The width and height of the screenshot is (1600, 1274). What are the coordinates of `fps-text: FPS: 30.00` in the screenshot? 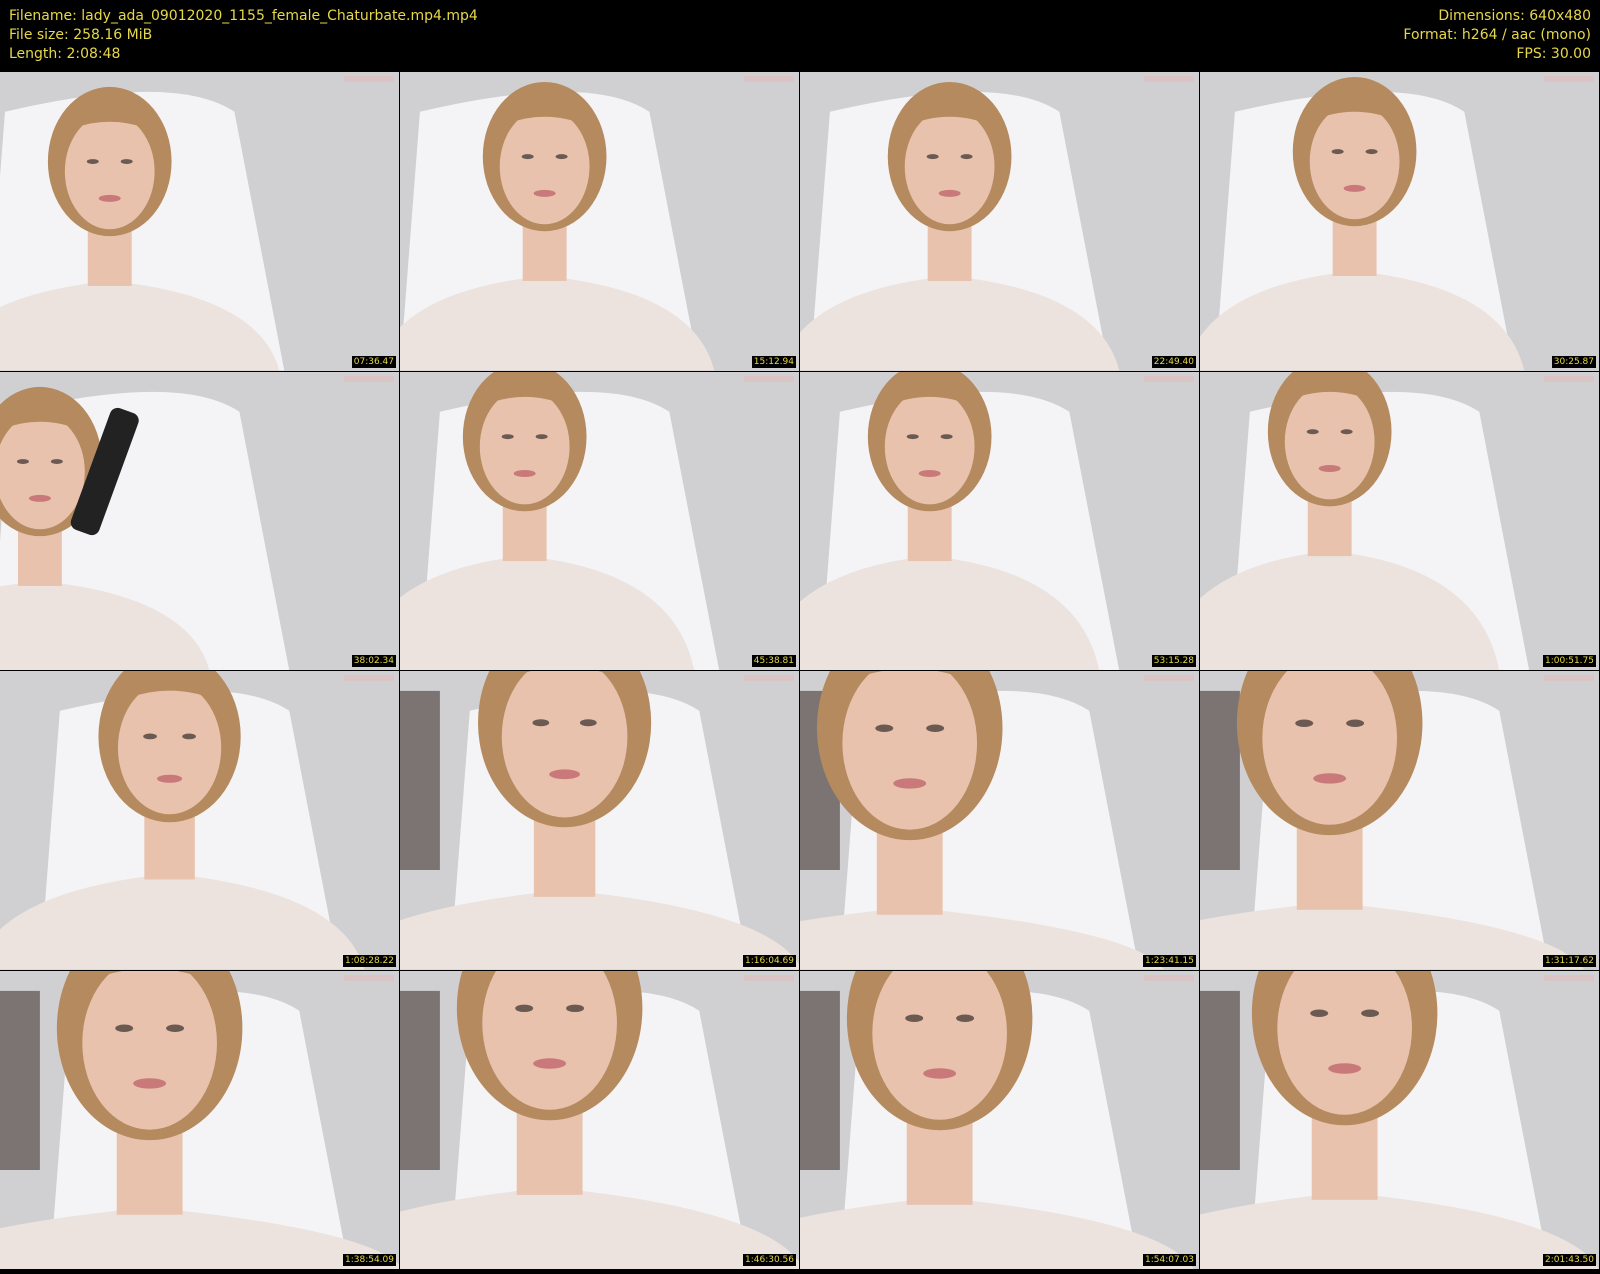 It's located at (1553, 54).